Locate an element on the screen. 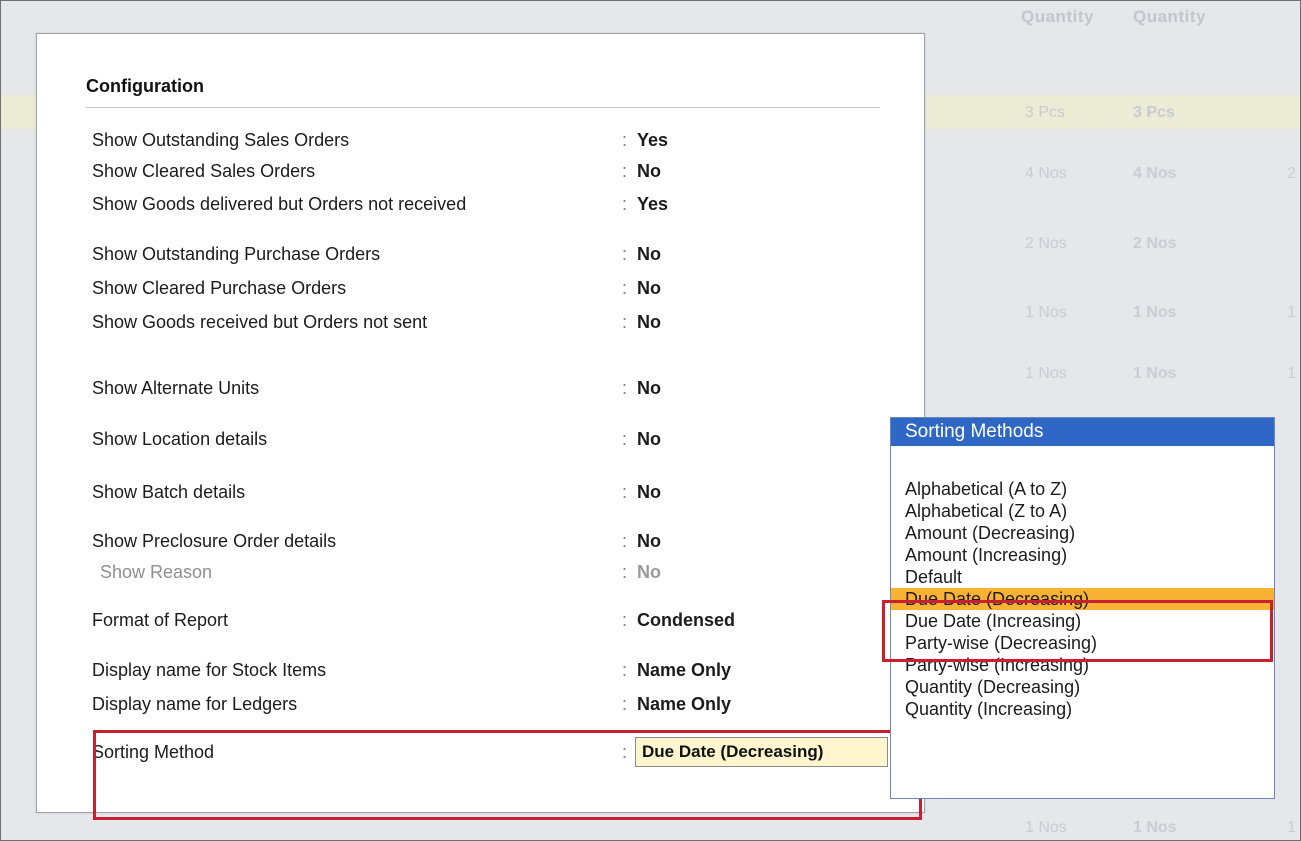 Image resolution: width=1301 pixels, height=841 pixels. config-row-alternate-units: Show Alternate Units : No is located at coordinates (480, 391).